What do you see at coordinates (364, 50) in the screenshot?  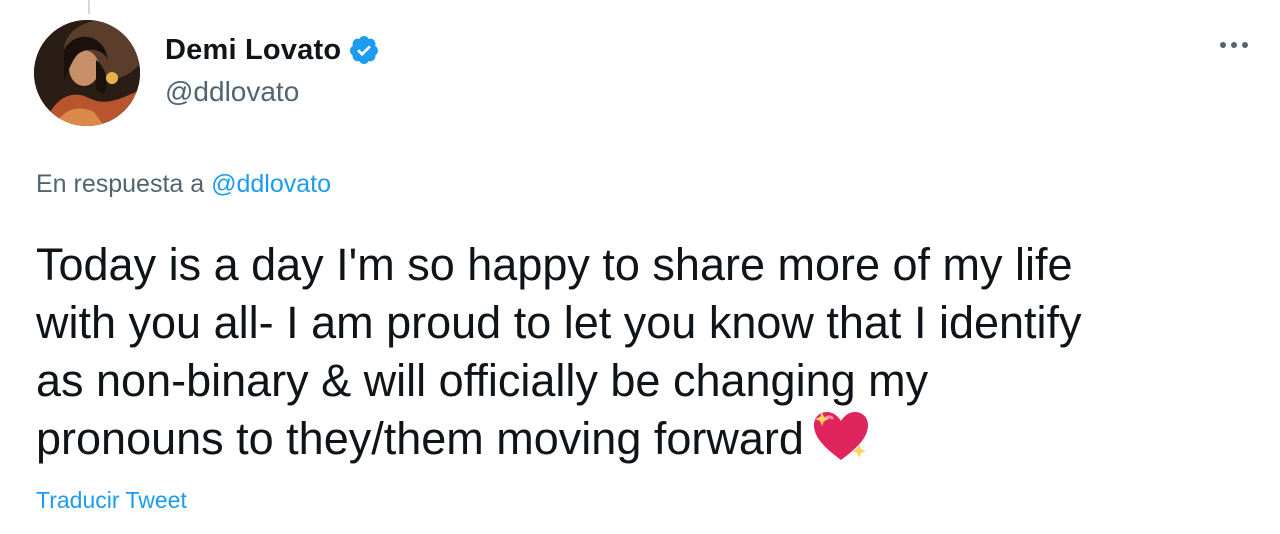 I see `verified-badge-icon` at bounding box center [364, 50].